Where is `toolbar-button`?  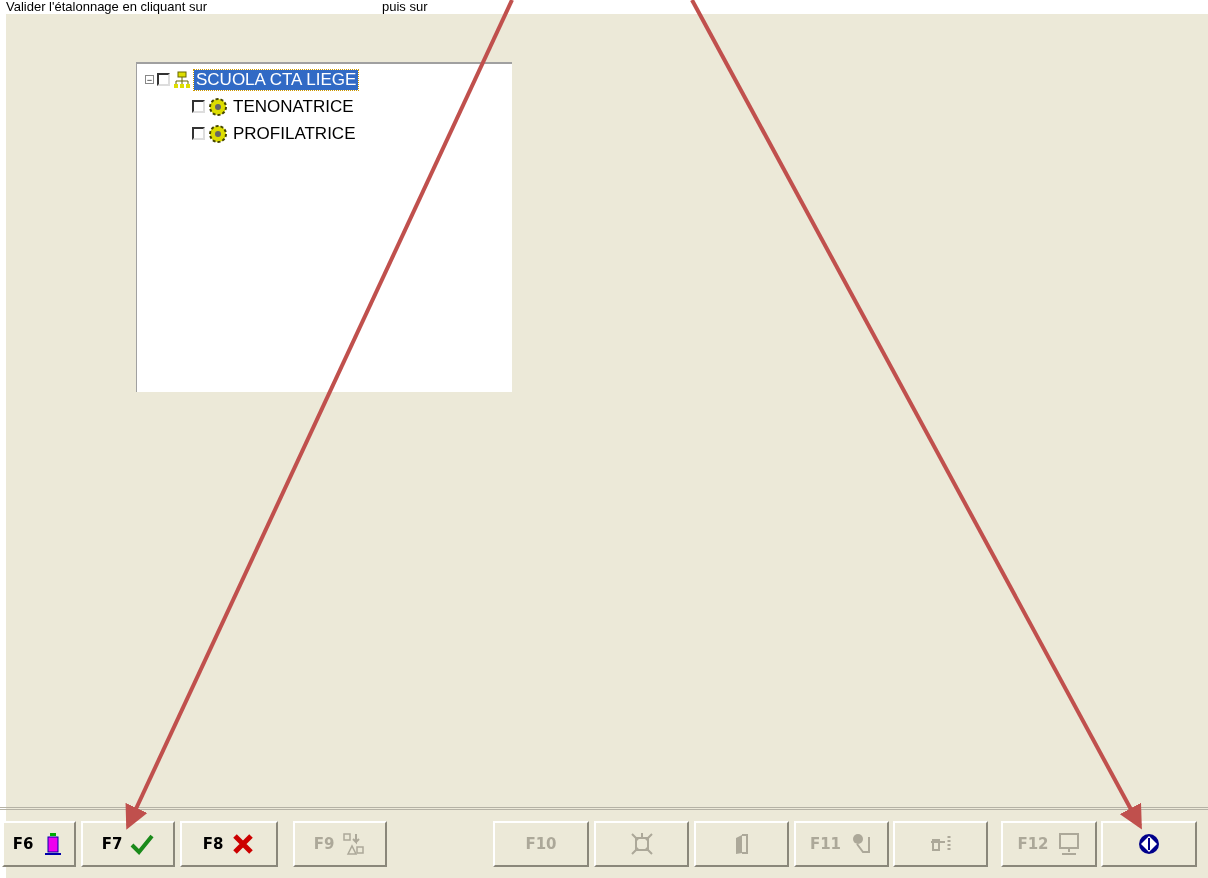
toolbar-button is located at coordinates (1149, 844).